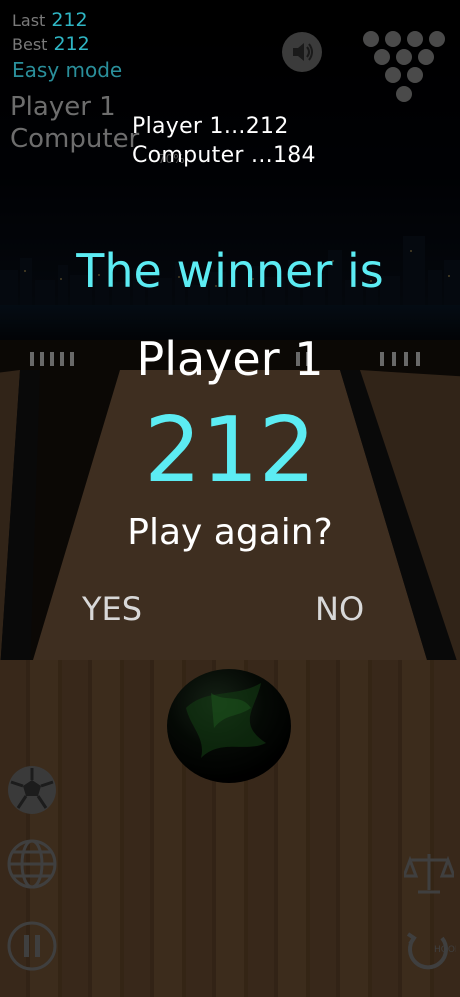 The width and height of the screenshot is (460, 997). What do you see at coordinates (404, 68) in the screenshot?
I see `pins-icon` at bounding box center [404, 68].